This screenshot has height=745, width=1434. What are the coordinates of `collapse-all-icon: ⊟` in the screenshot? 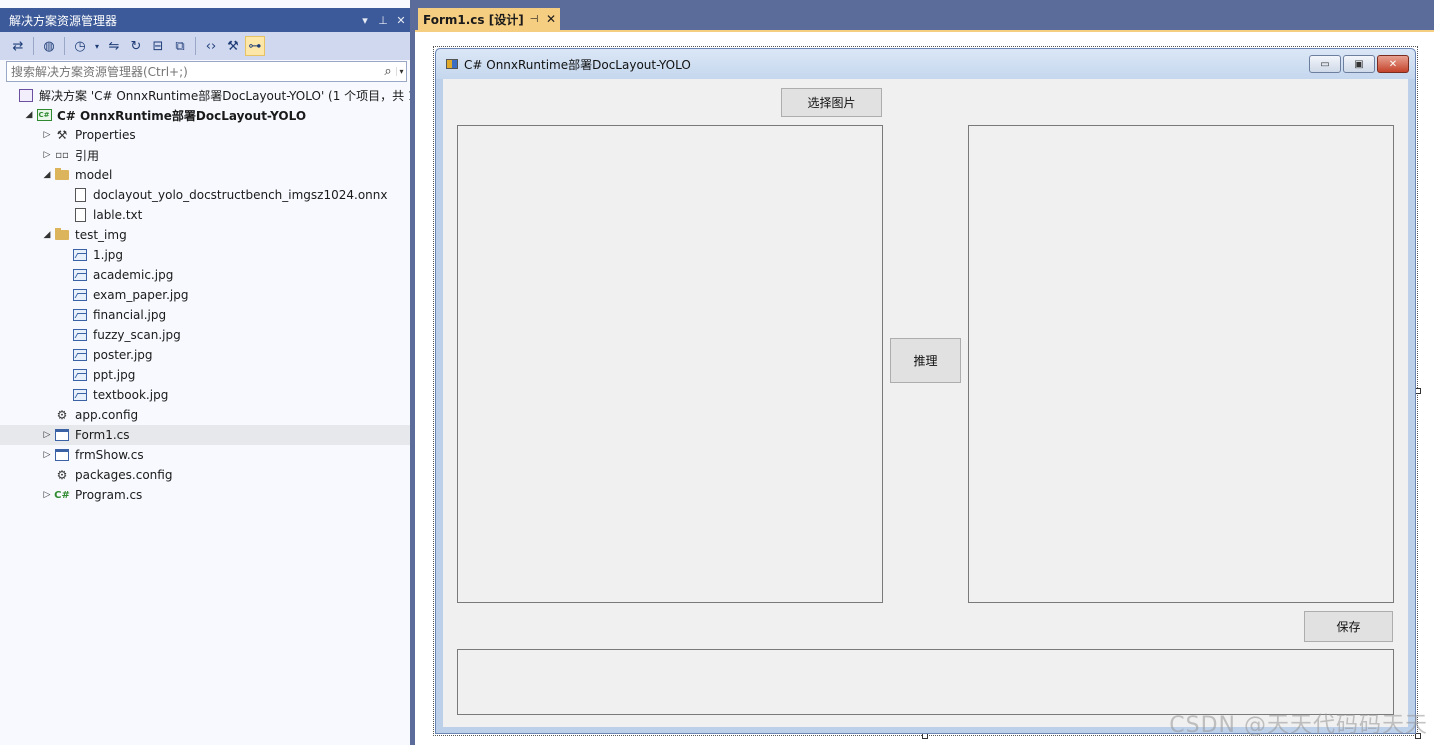 It's located at (158, 46).